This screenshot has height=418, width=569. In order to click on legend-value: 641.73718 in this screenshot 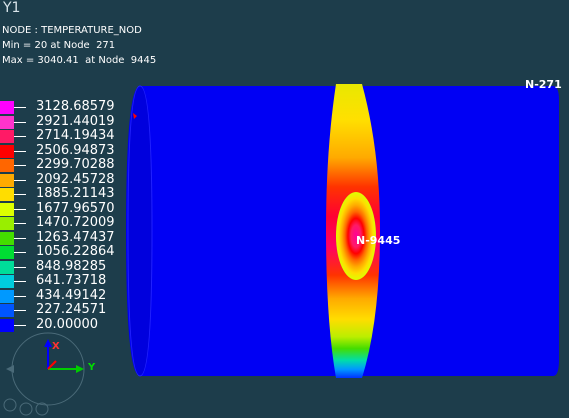, I will do `click(71, 280)`.